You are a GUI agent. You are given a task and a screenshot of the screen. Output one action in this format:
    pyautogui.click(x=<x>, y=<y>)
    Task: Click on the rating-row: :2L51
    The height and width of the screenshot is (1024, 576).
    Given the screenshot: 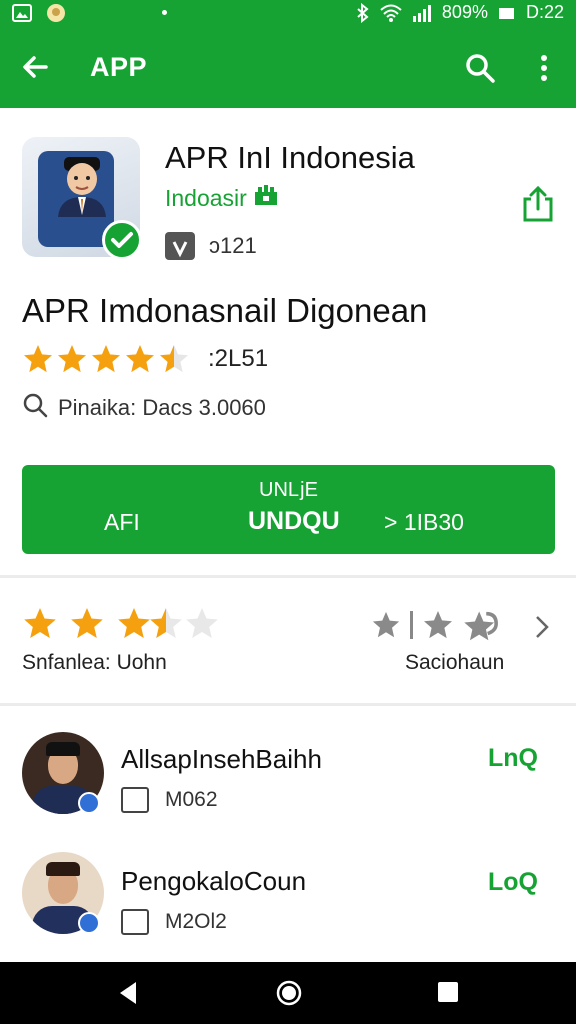 What is the action you would take?
    pyautogui.click(x=145, y=359)
    